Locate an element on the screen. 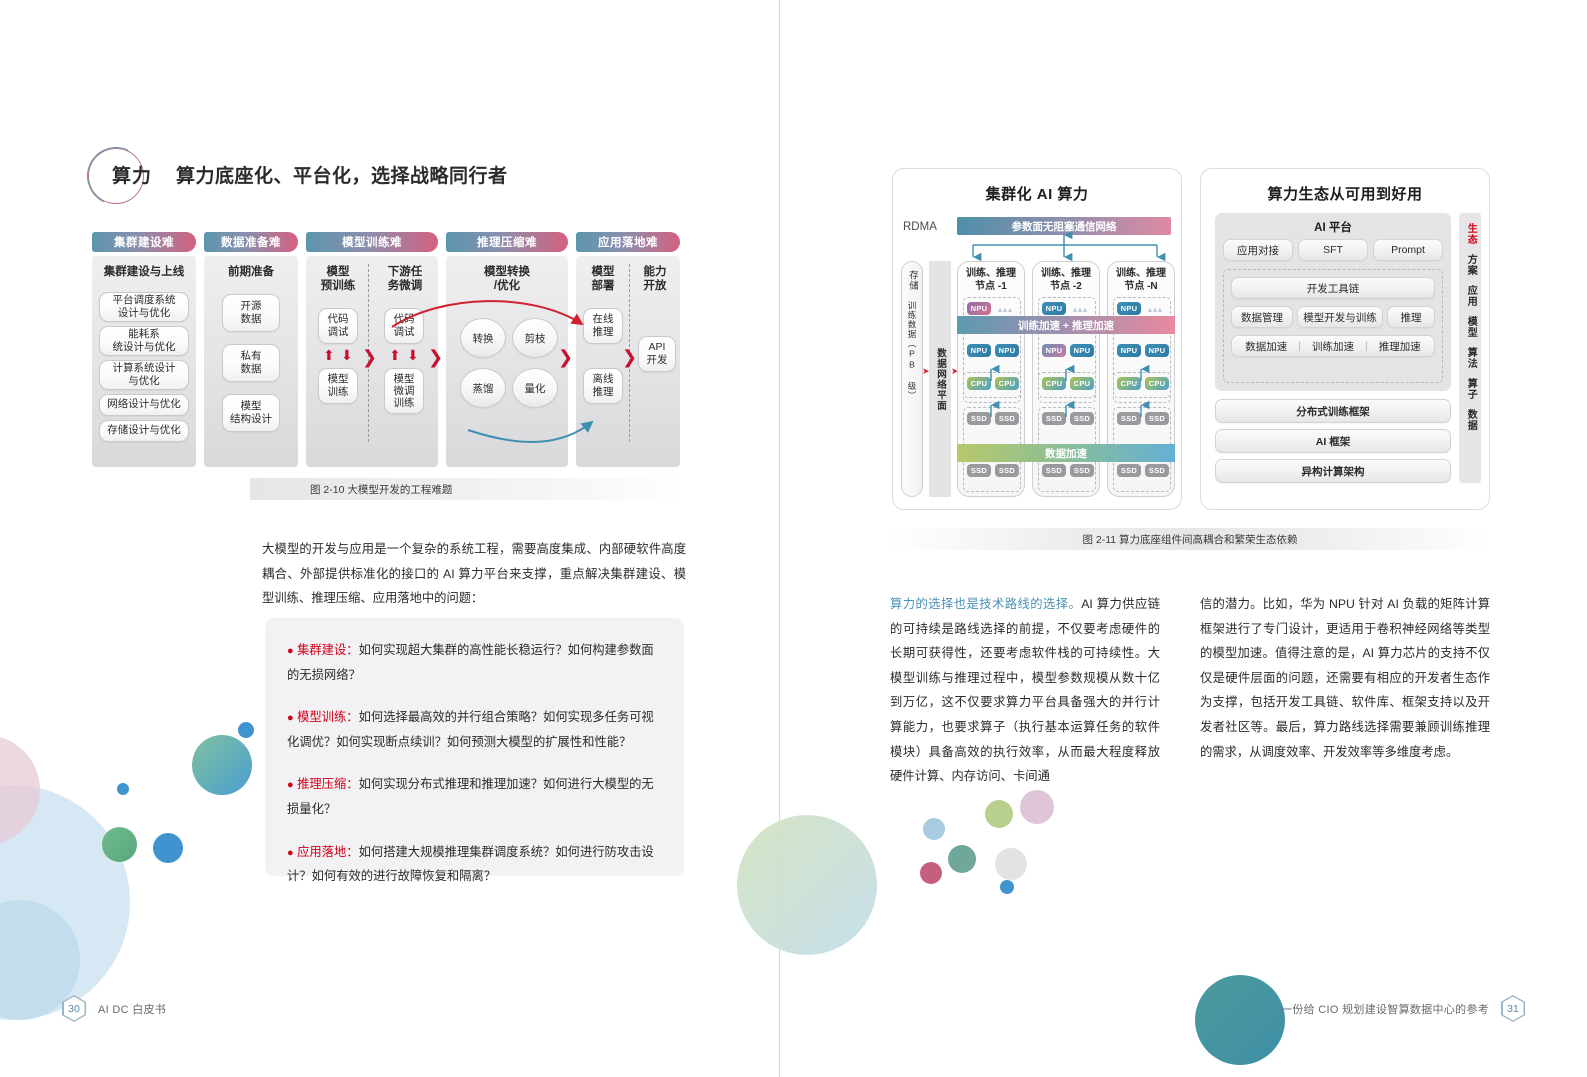 The width and height of the screenshot is (1587, 1077). data-network-plane-label: 数据网络平面 is located at coordinates (940, 379).